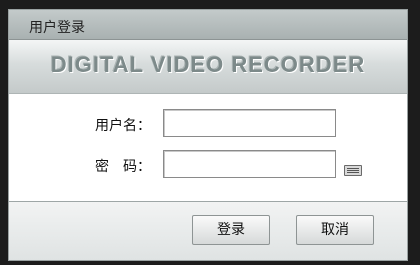  What do you see at coordinates (335, 230) in the screenshot?
I see `cancel-button: 取消` at bounding box center [335, 230].